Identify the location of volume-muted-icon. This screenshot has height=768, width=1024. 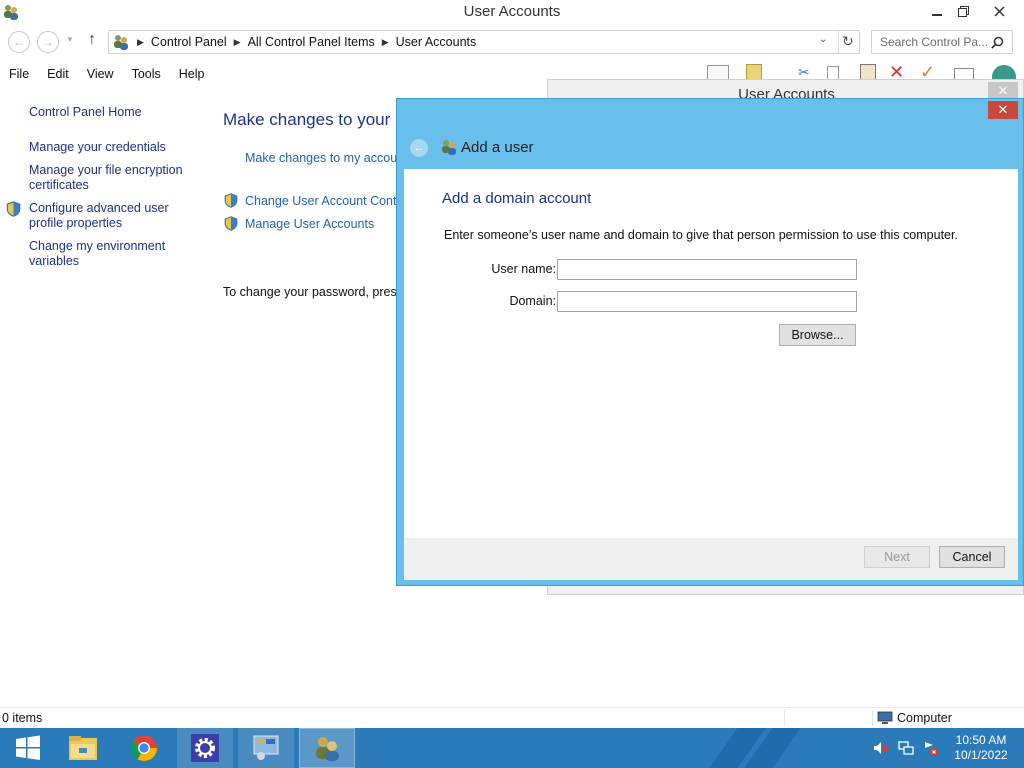
(881, 748).